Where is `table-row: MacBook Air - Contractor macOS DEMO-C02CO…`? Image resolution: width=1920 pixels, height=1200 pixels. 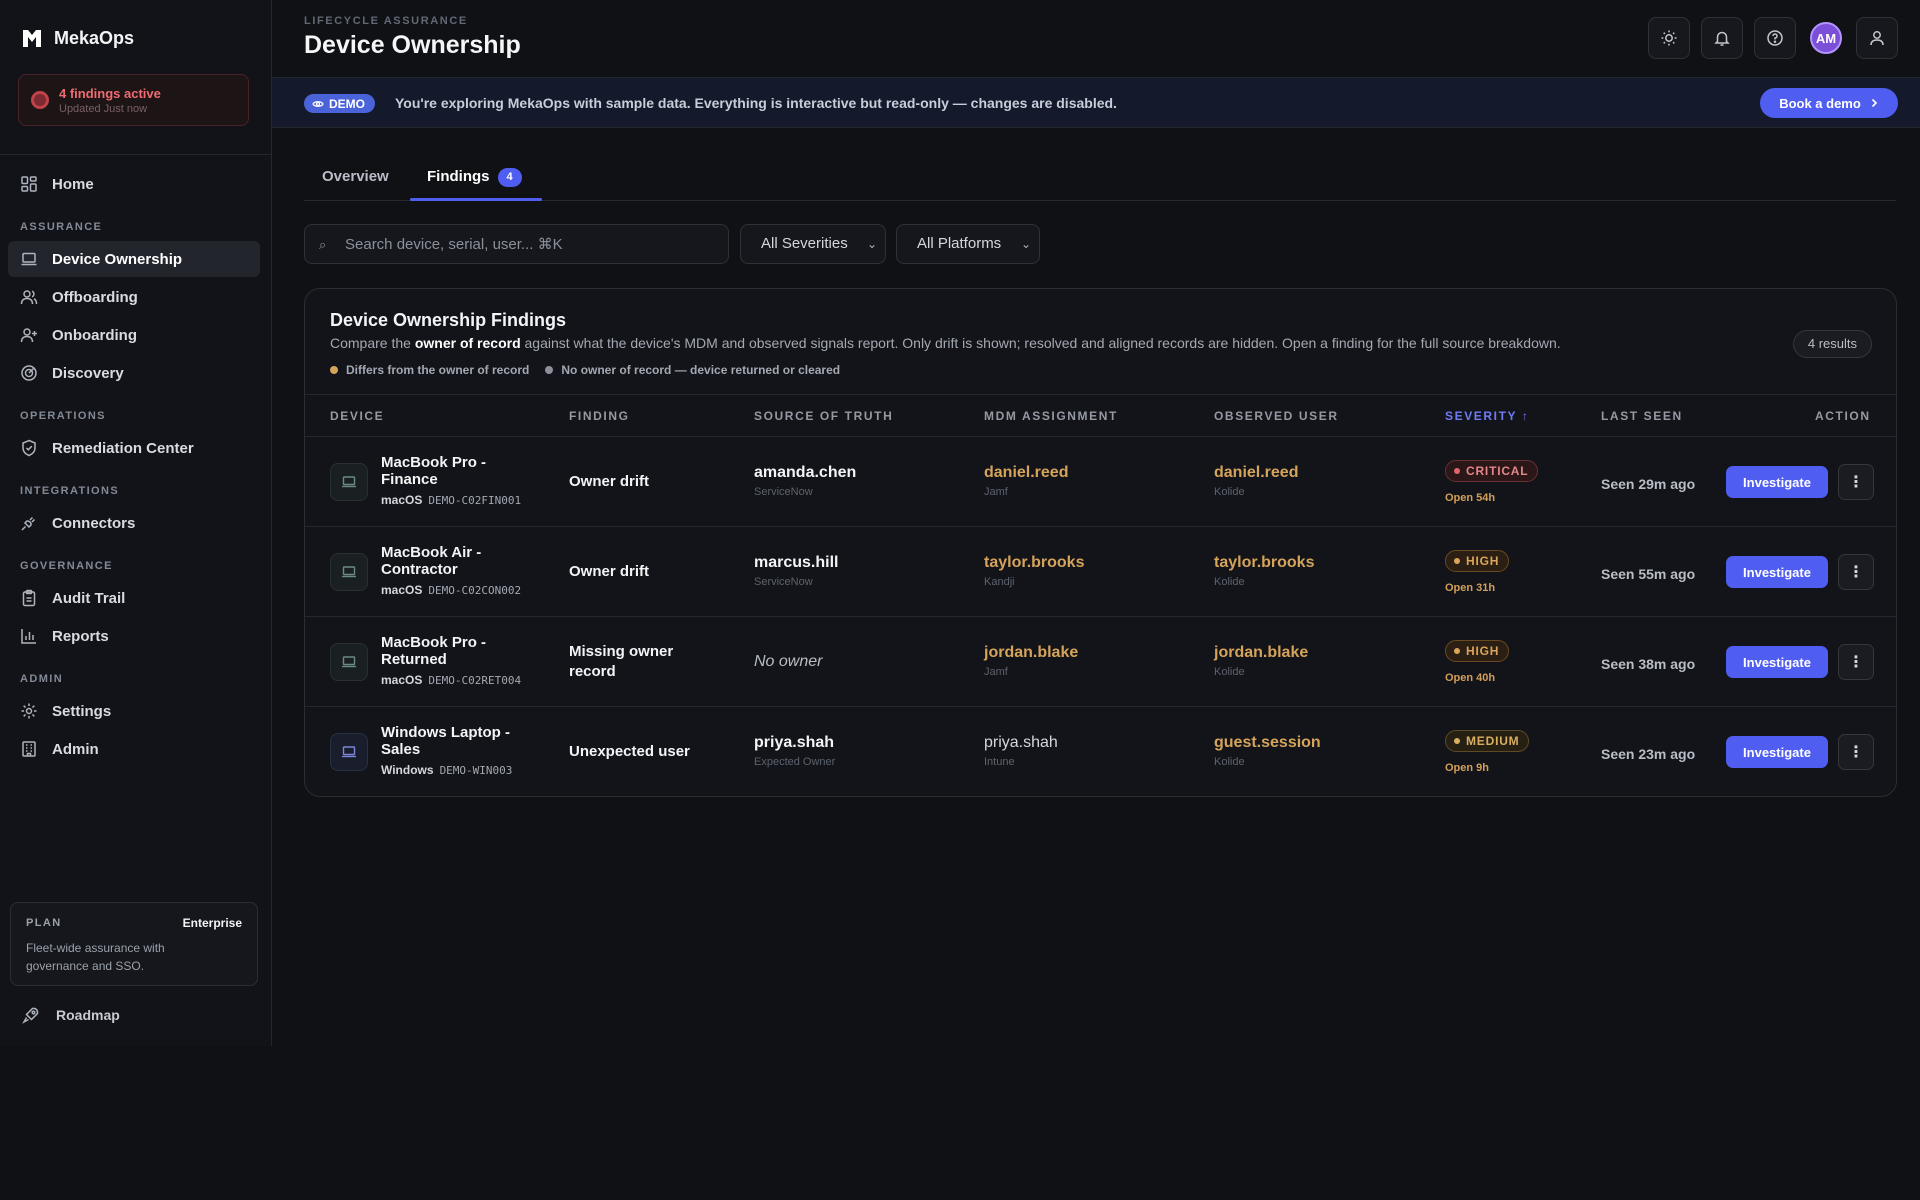 table-row: MacBook Air - Contractor macOS DEMO-C02CO… is located at coordinates (1100, 572).